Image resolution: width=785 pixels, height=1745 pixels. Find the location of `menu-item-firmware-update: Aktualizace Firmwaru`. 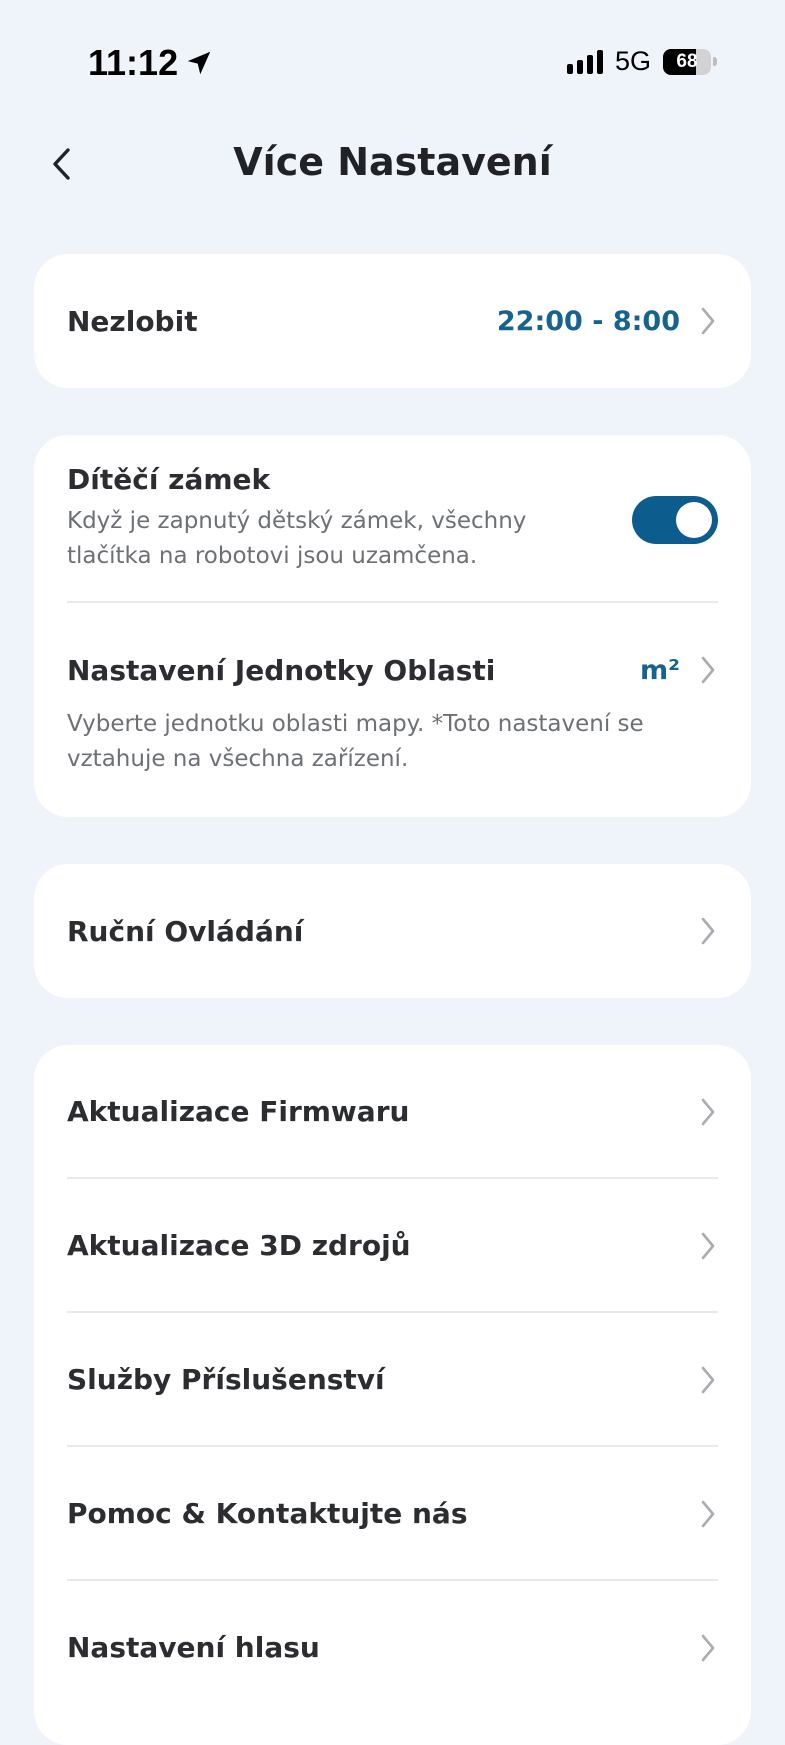

menu-item-firmware-update: Aktualizace Firmwaru is located at coordinates (392, 1111).